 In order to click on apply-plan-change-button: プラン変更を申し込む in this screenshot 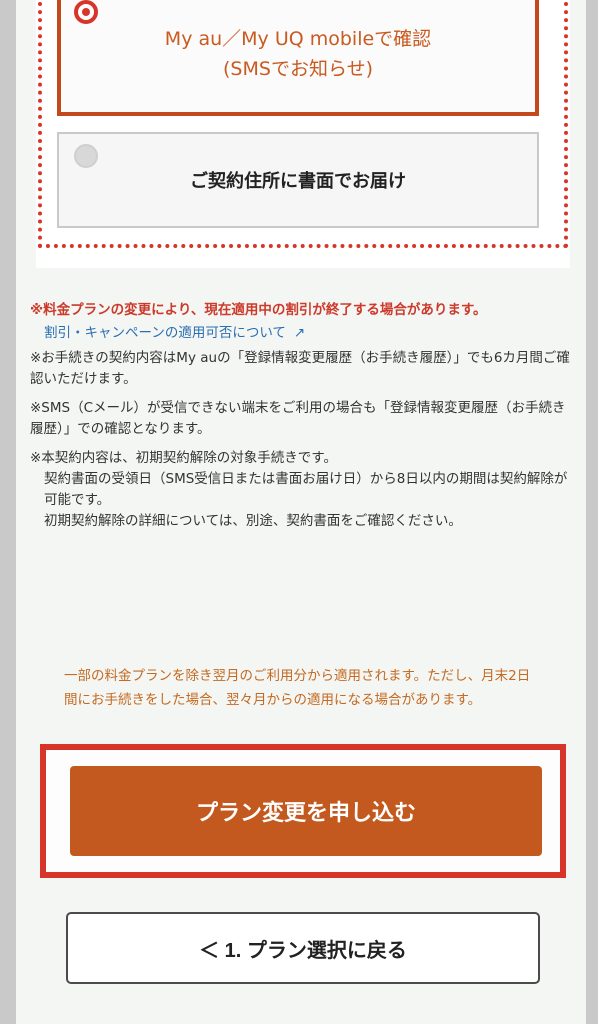, I will do `click(306, 811)`.